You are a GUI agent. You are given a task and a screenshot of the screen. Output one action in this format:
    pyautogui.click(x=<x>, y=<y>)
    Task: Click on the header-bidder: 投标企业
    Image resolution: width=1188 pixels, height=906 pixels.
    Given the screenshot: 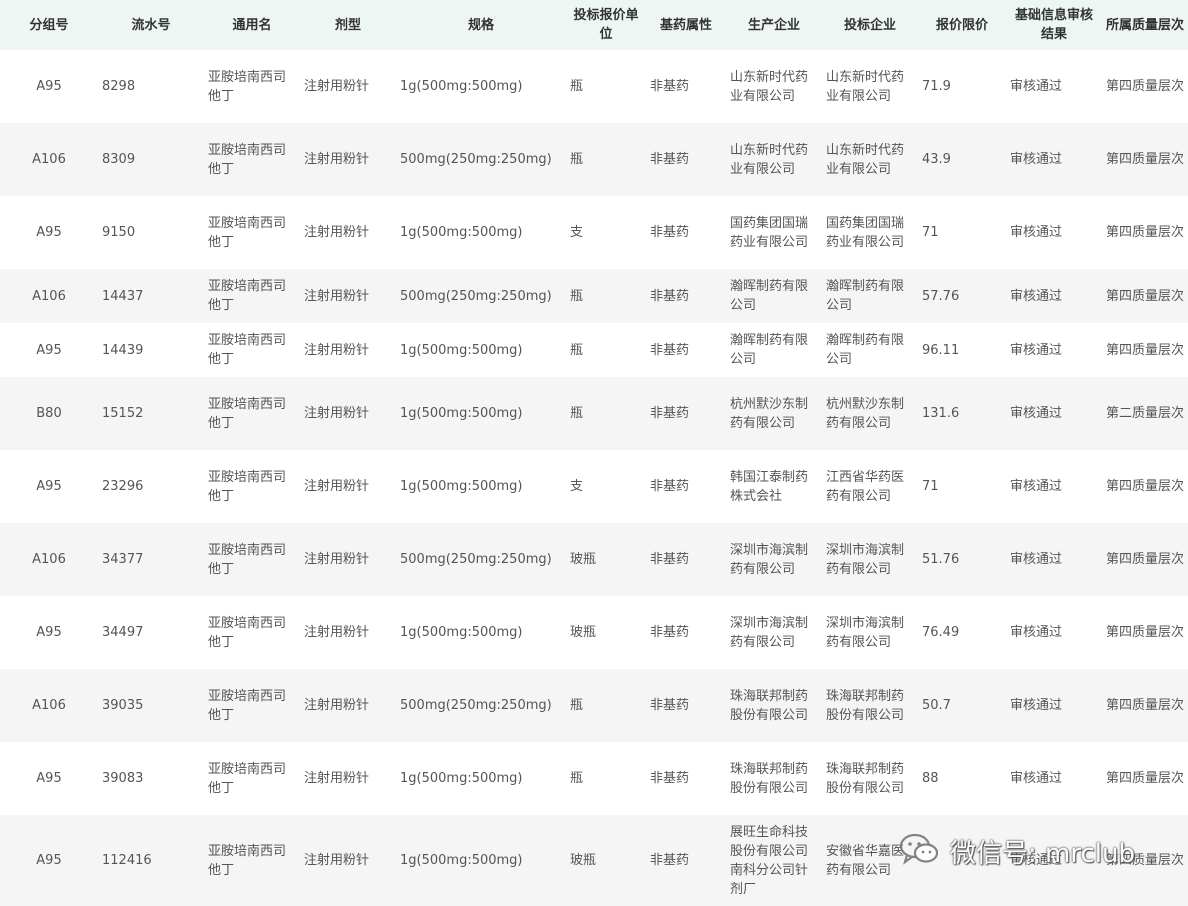 What is the action you would take?
    pyautogui.click(x=870, y=25)
    